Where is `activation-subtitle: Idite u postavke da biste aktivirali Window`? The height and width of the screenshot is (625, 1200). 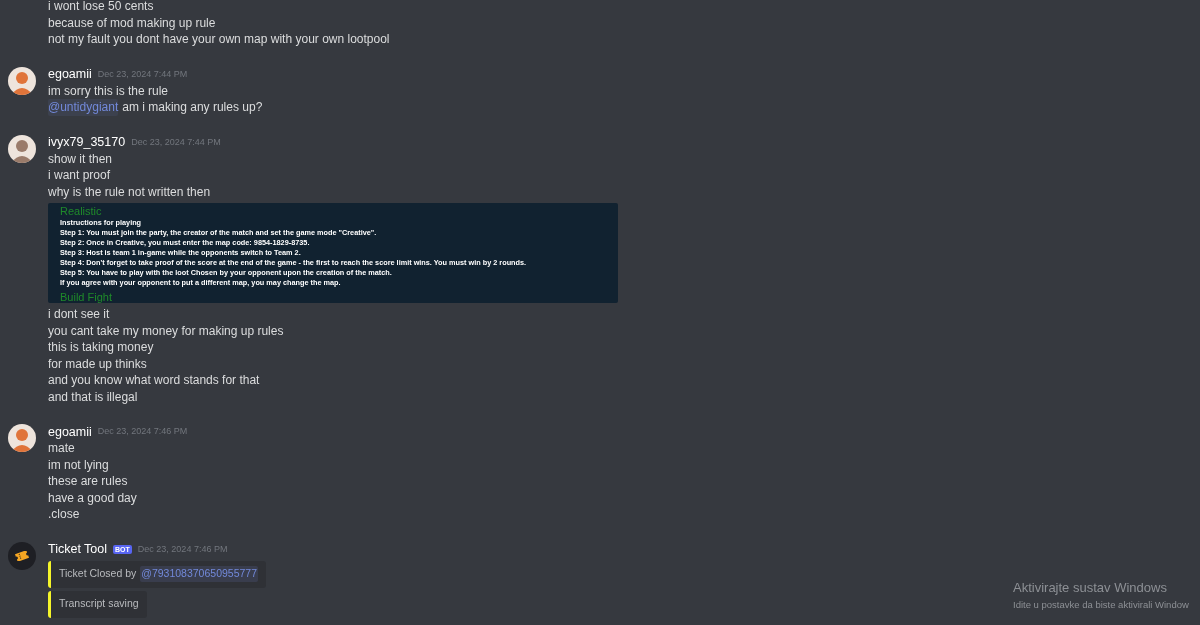
activation-subtitle: Idite u postavke da biste aktivirali Window is located at coordinates (1101, 604).